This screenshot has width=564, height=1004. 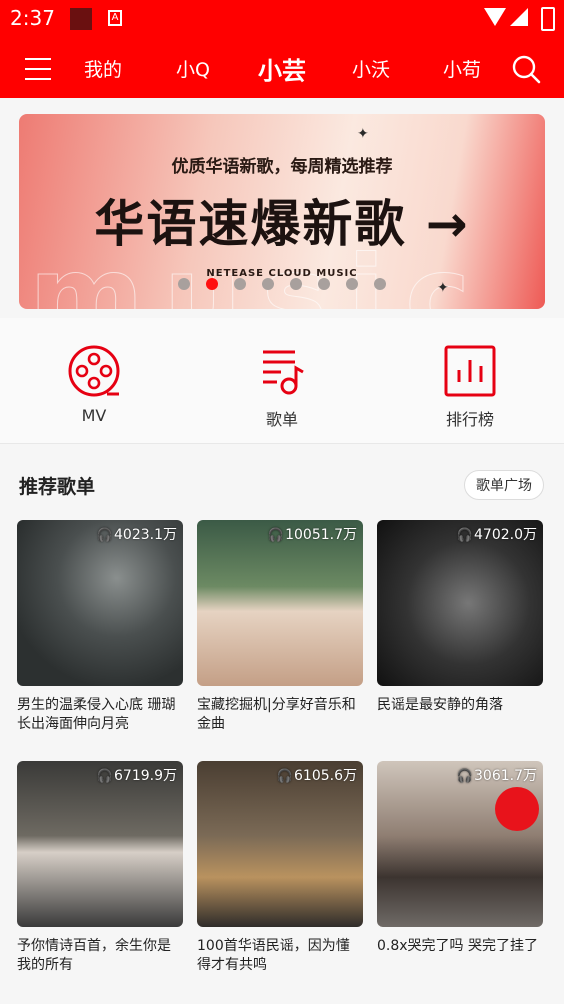 I want to click on playlist-card: 🎧4023.1万 男生的温柔侵入心底 珊瑚长出海面伸向月亮, so click(x=100, y=627).